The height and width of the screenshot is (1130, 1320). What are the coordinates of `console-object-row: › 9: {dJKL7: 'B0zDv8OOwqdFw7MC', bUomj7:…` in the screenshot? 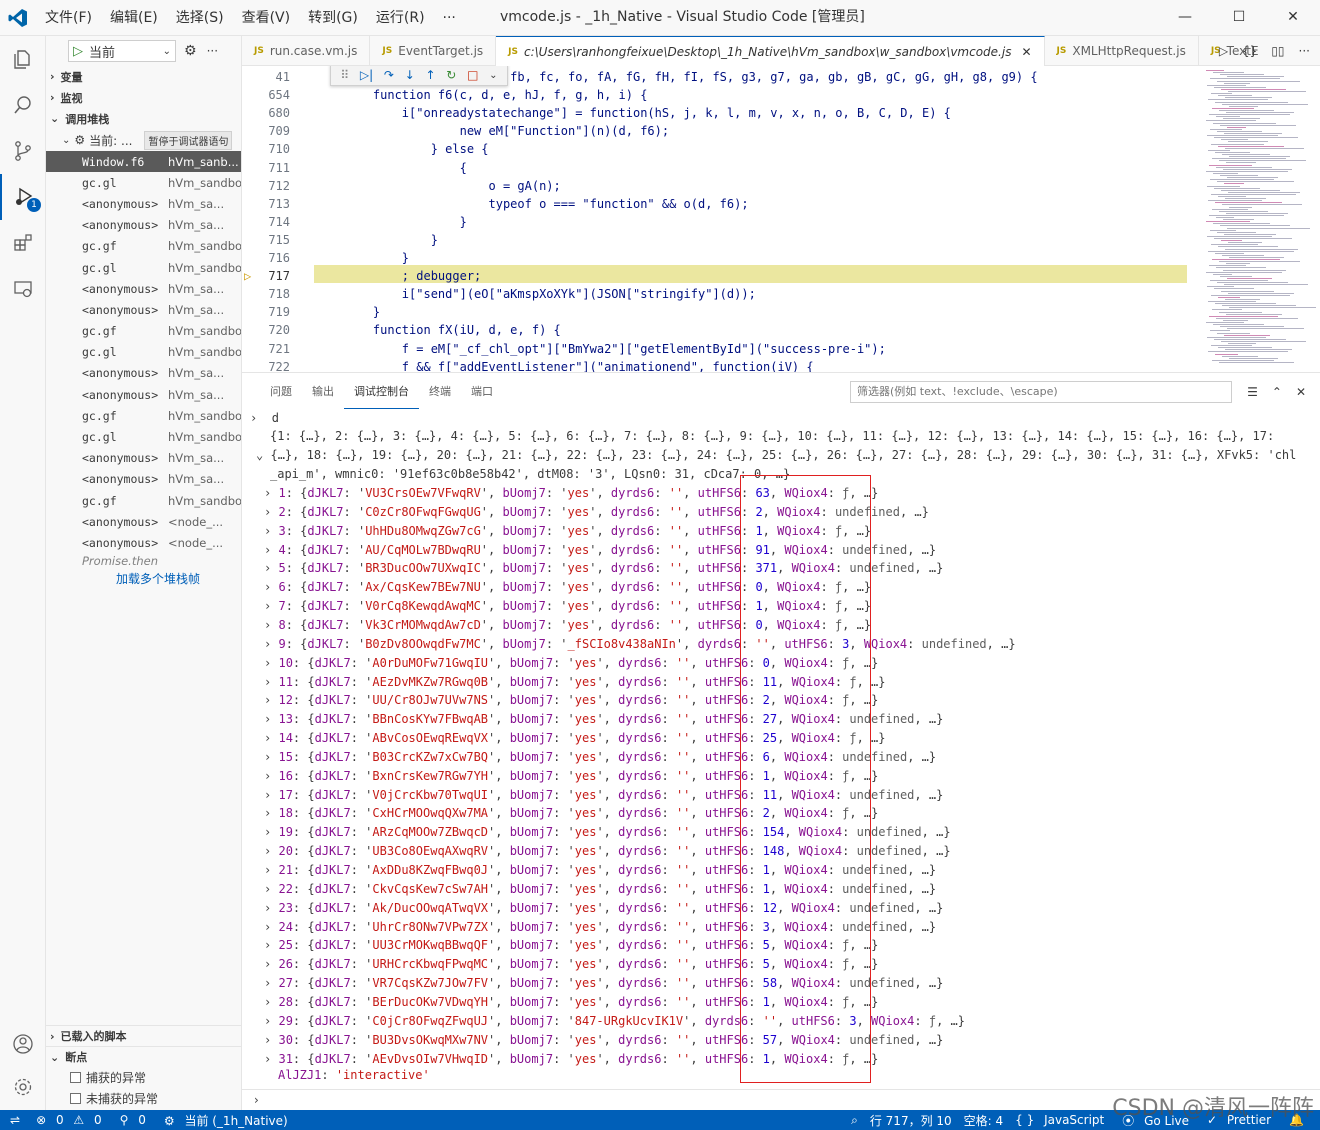 It's located at (640, 644).